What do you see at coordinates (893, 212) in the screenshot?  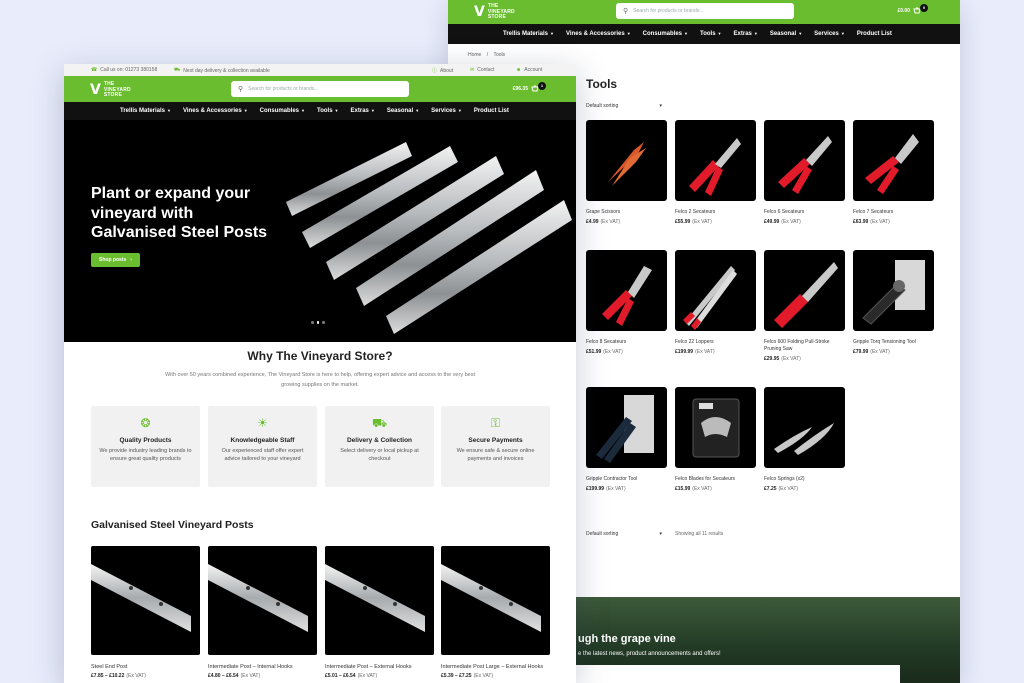 I see `product-name: Felco 7 Secateurs` at bounding box center [893, 212].